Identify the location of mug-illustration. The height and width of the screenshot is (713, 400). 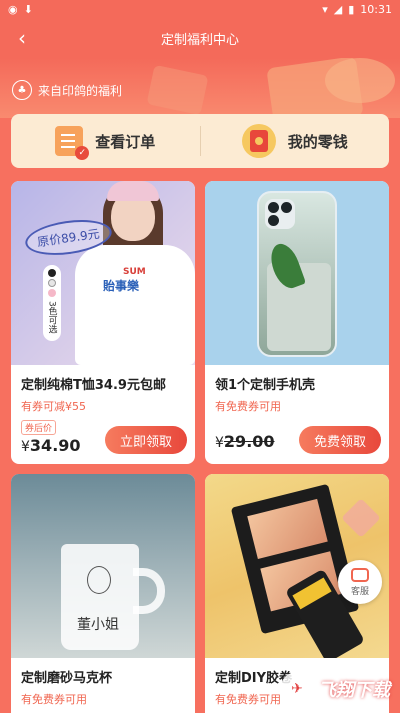
(99, 580).